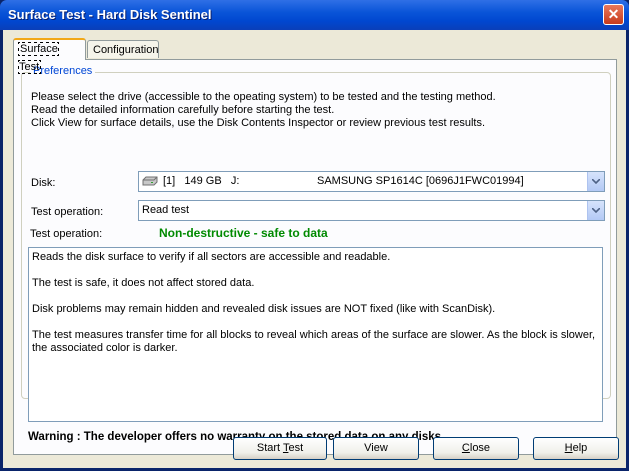  I want to click on operation-value: Read test, so click(166, 210).